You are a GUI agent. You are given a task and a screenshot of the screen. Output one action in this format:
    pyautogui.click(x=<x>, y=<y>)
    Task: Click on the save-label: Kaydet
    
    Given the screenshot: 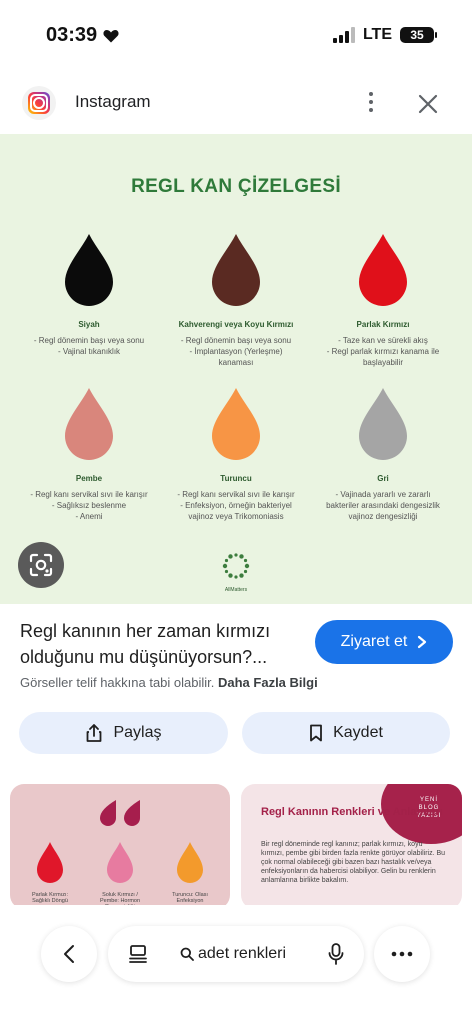 What is the action you would take?
    pyautogui.click(x=358, y=732)
    